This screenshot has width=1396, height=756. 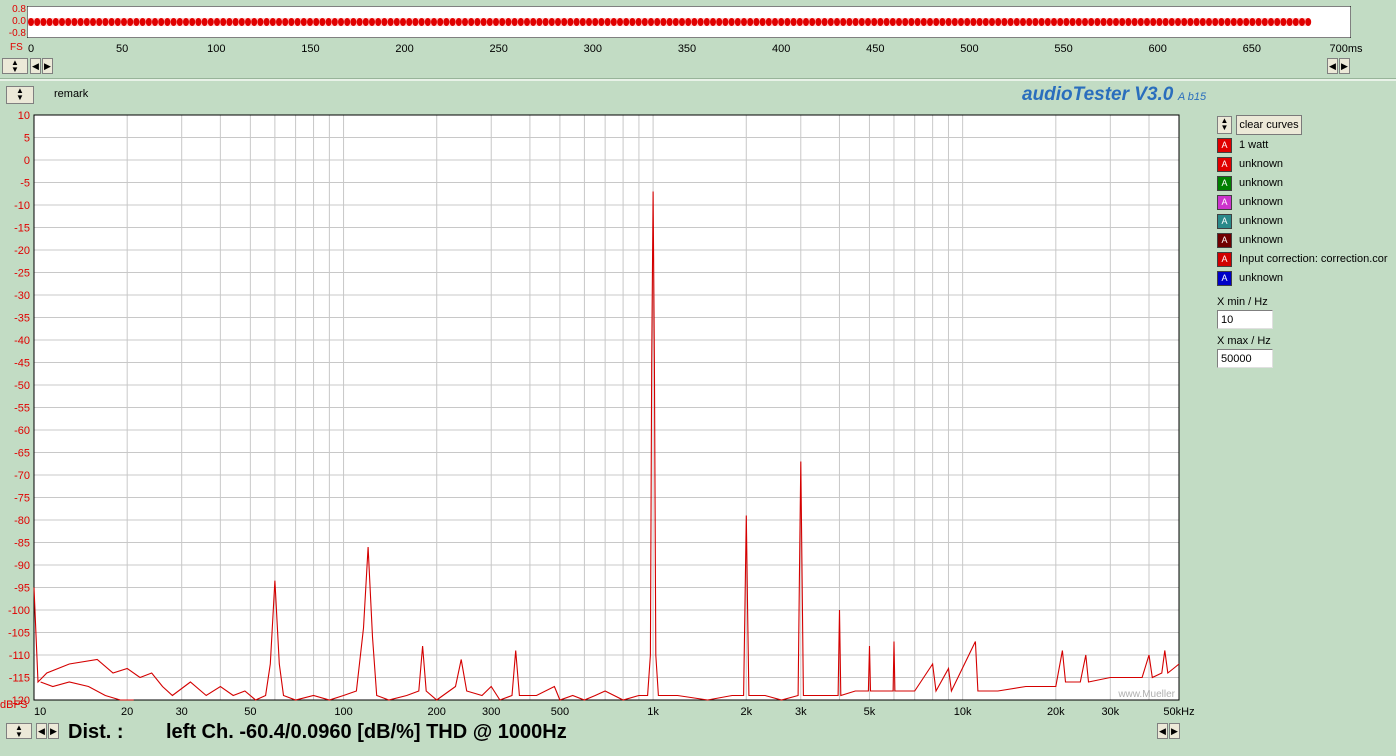 What do you see at coordinates (1224, 125) in the screenshot?
I see `legend-spinner: ▲ ▼` at bounding box center [1224, 125].